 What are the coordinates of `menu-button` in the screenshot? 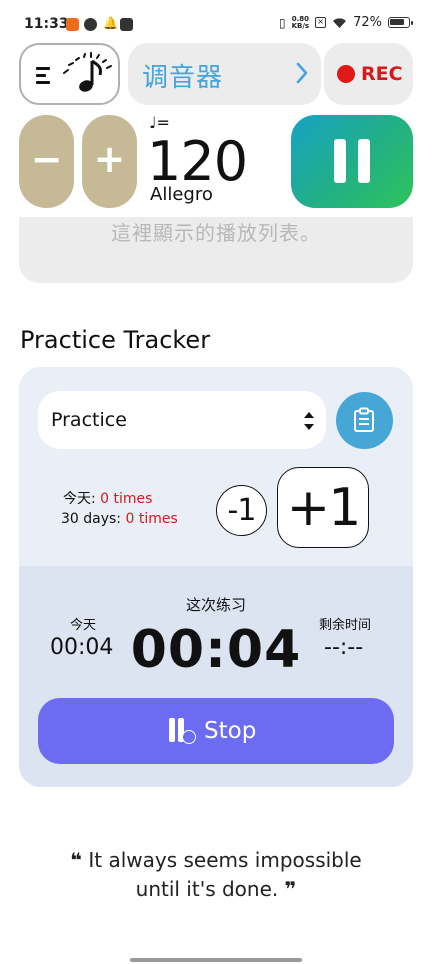 It's located at (69, 74).